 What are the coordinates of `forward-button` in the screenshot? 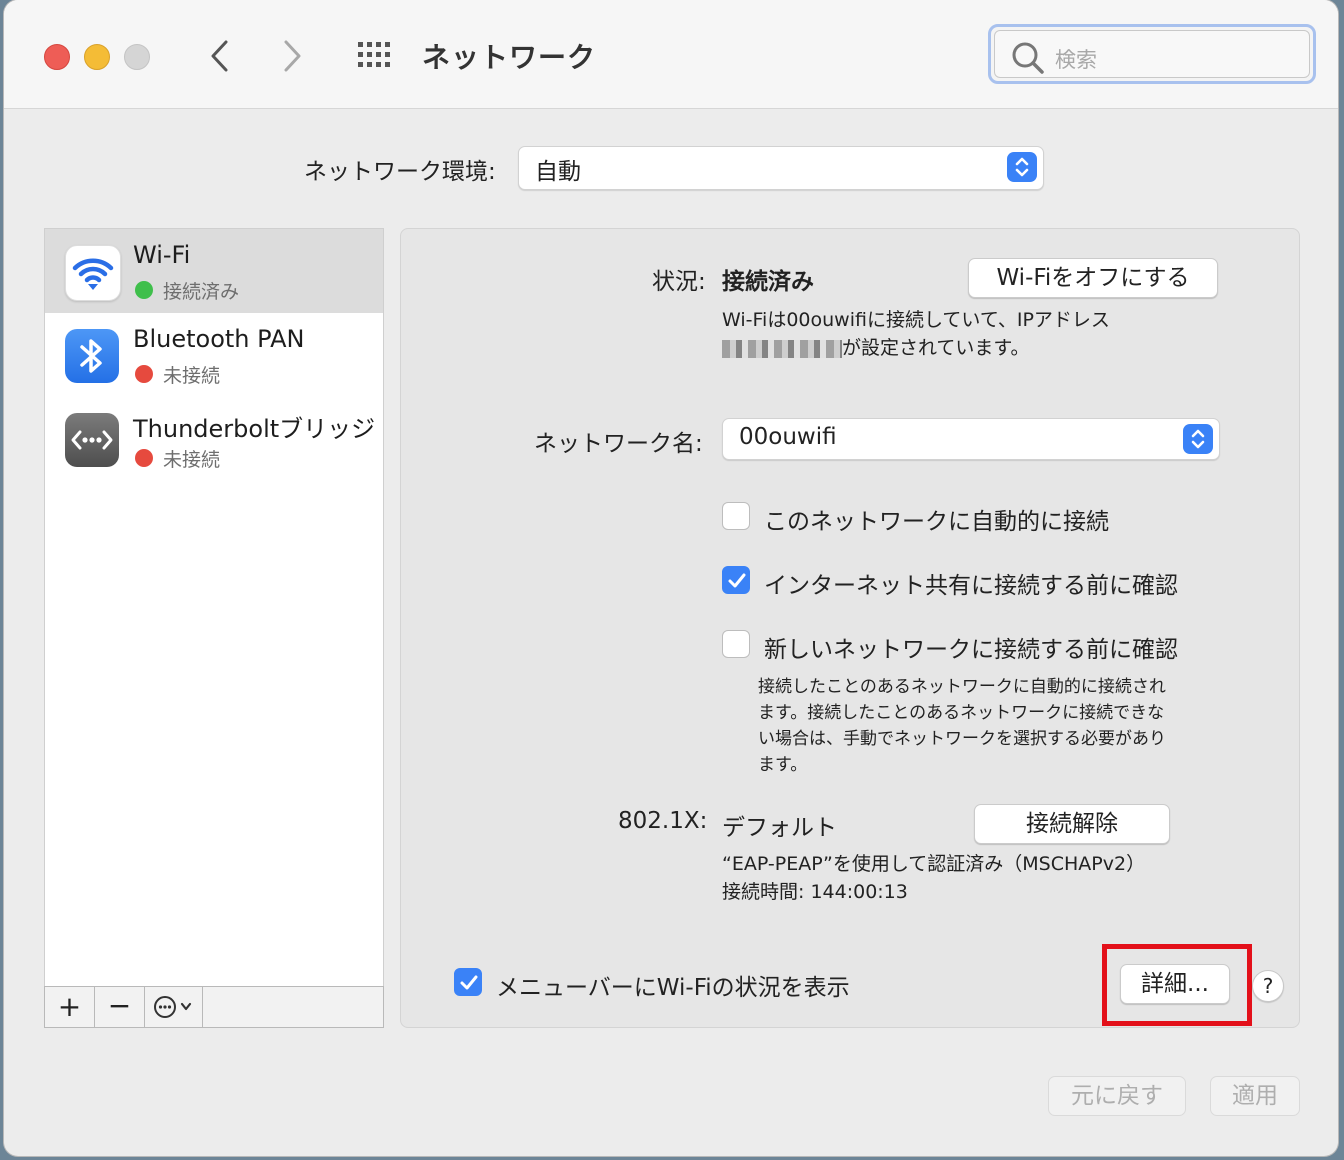 It's located at (292, 56).